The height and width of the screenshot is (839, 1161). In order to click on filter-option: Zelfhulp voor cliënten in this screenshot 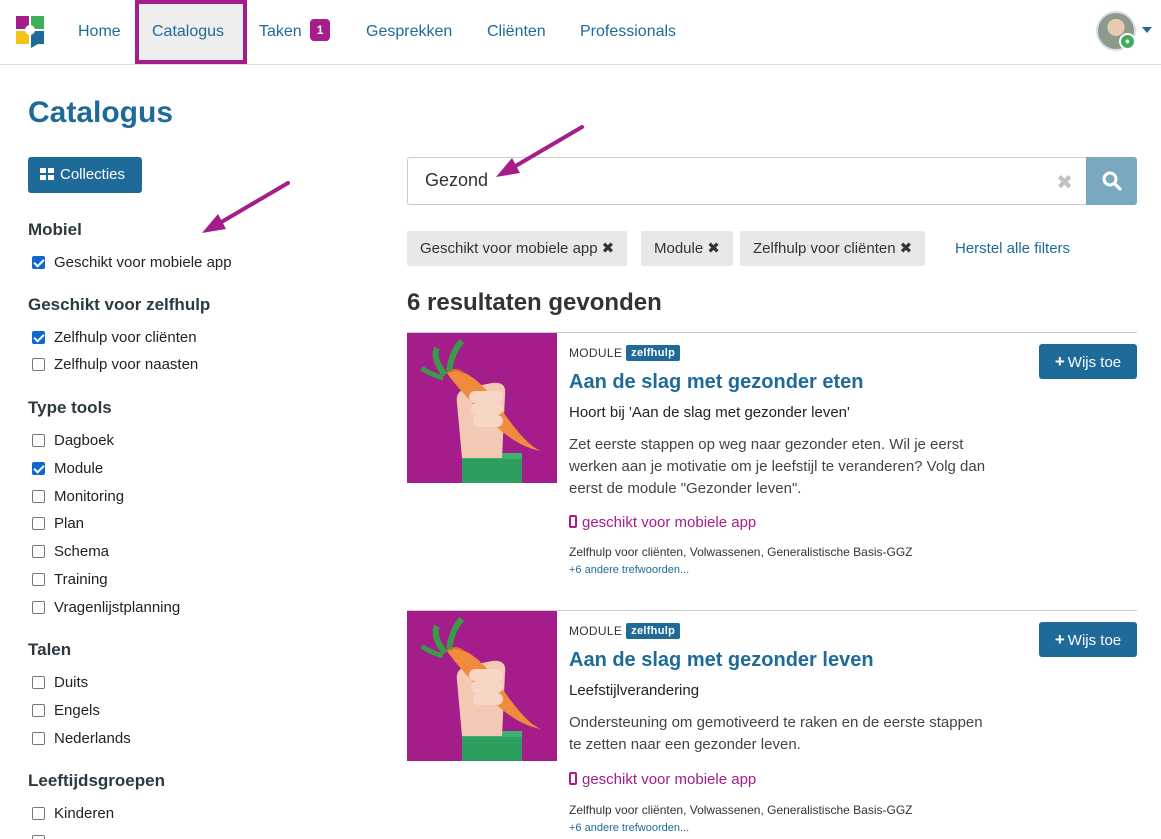, I will do `click(114, 338)`.